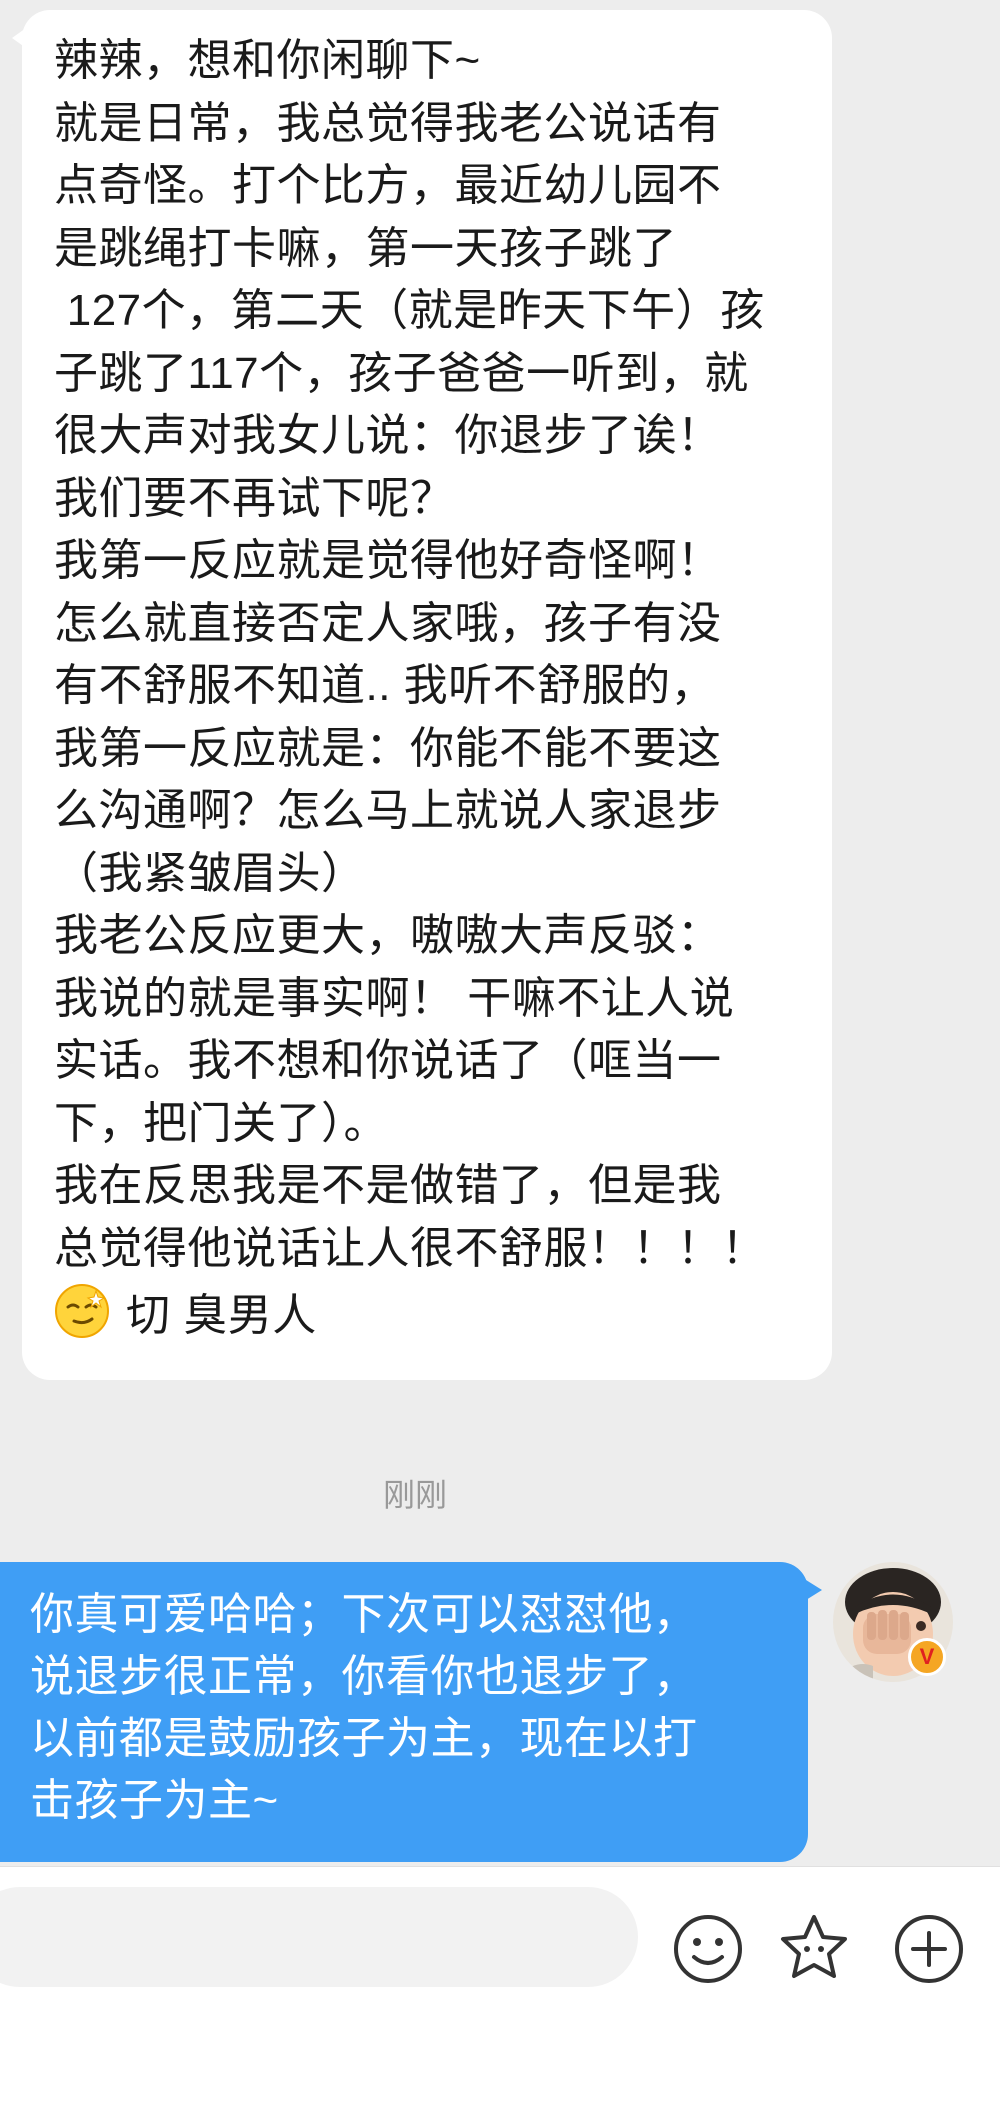 The width and height of the screenshot is (1000, 2117). Describe the element at coordinates (221, 1123) in the screenshot. I see `message-line: 下，把门关了）。` at that location.